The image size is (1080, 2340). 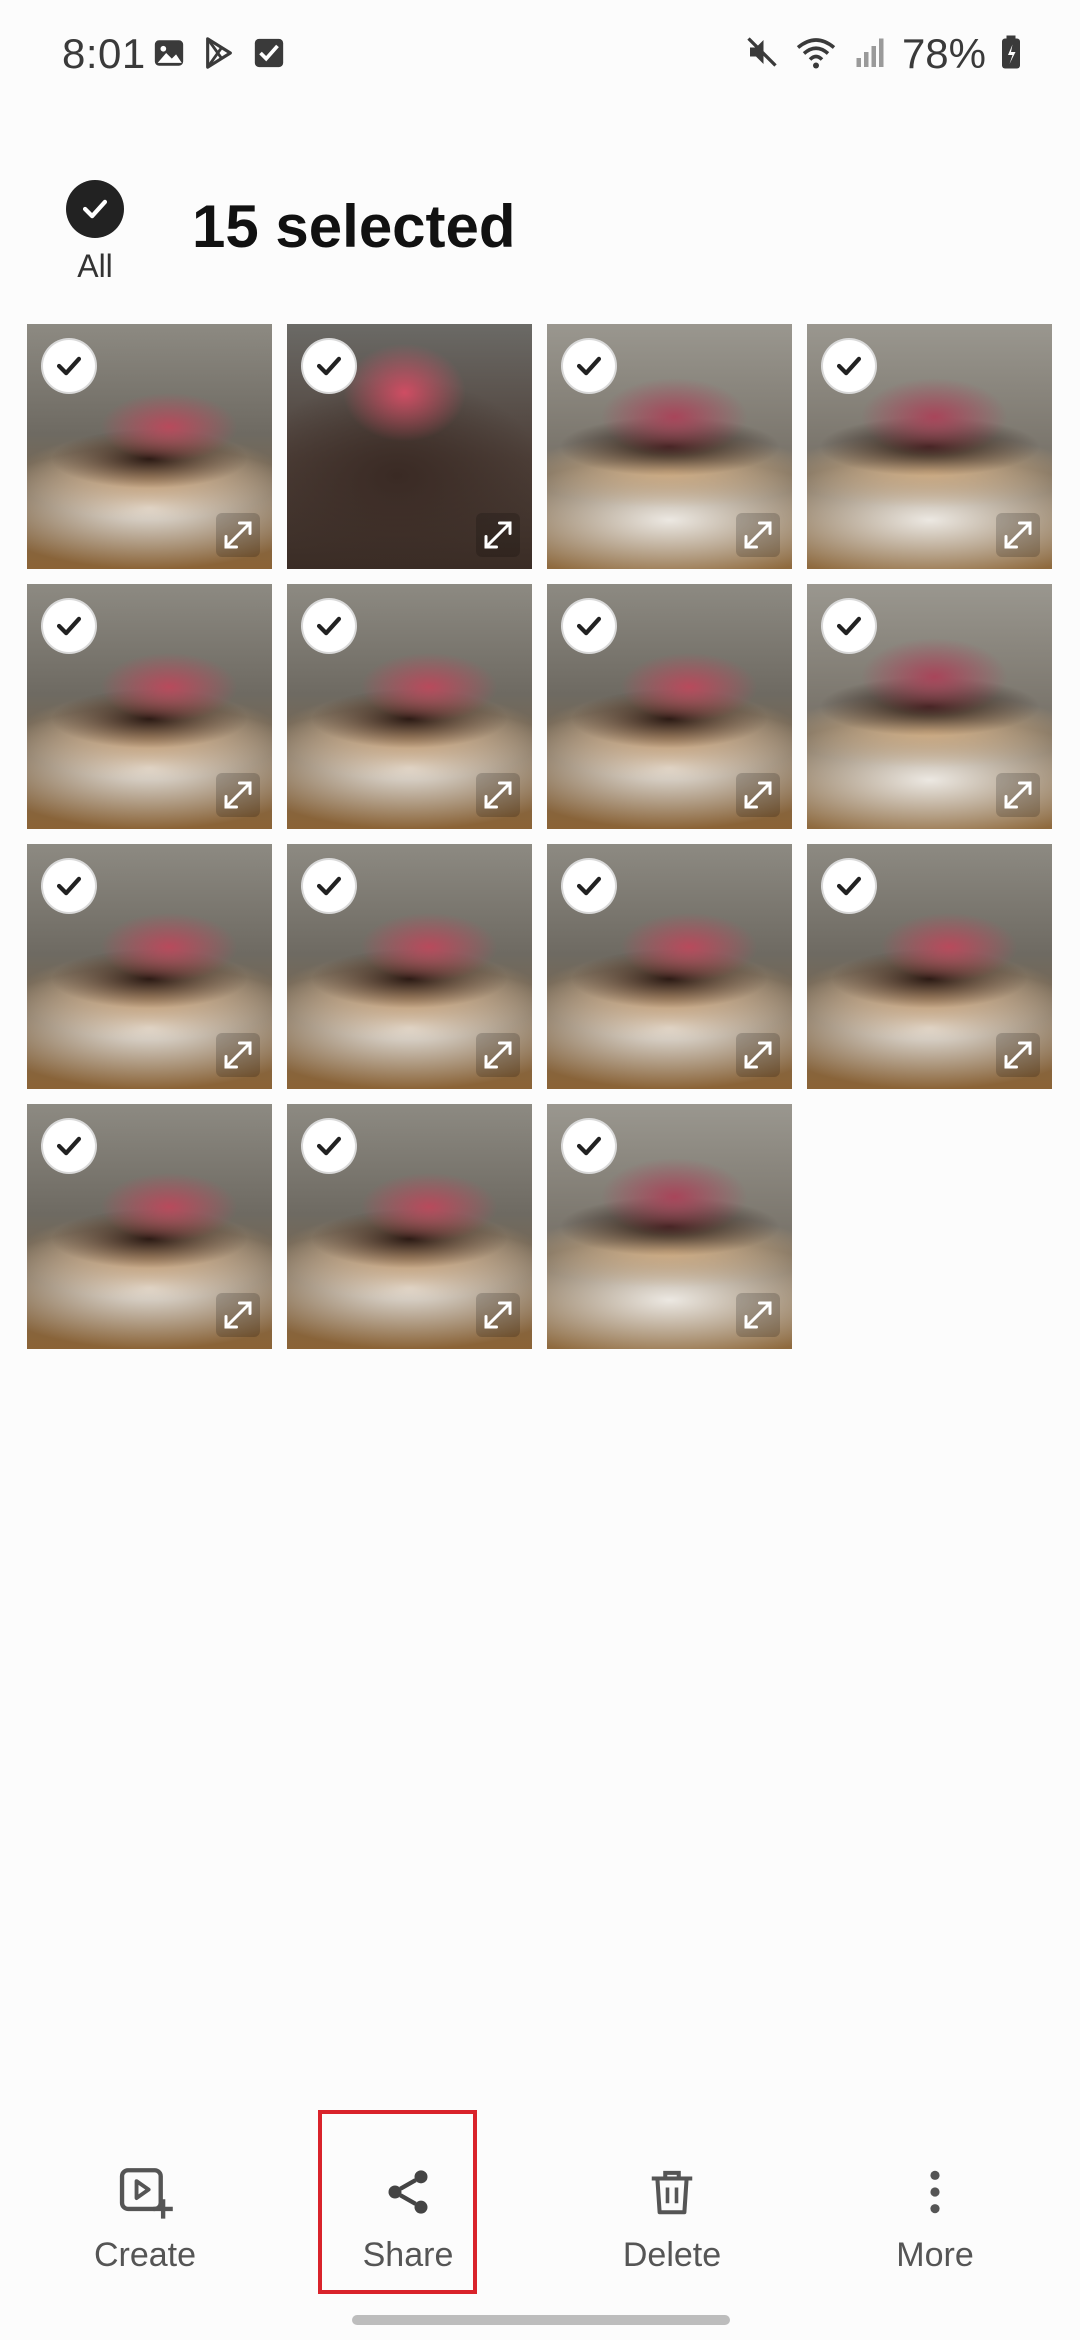 I want to click on notification-icons, so click(x=219, y=55).